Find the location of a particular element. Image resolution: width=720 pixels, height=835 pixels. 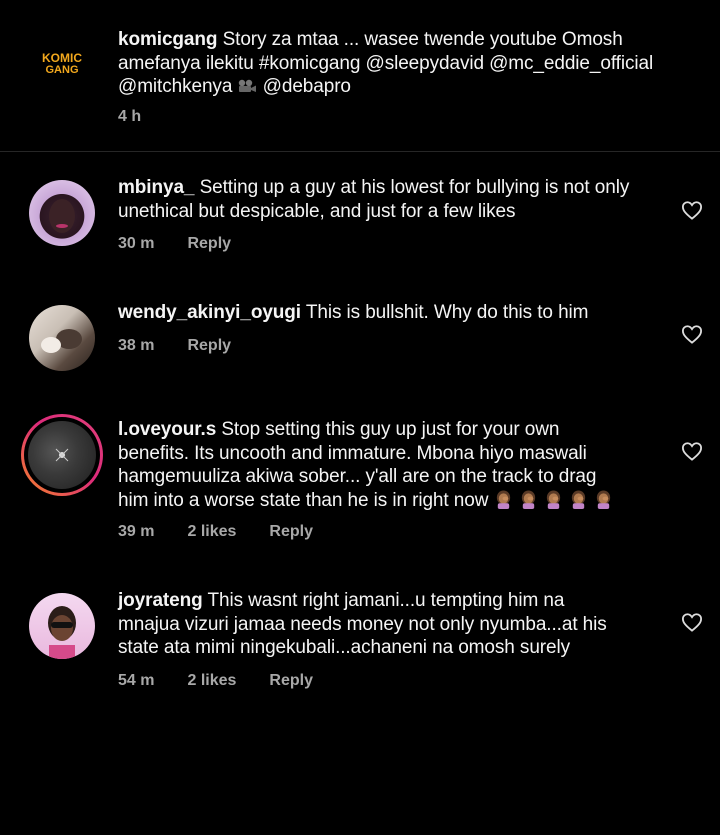

avatar-mbinya is located at coordinates (62, 213).